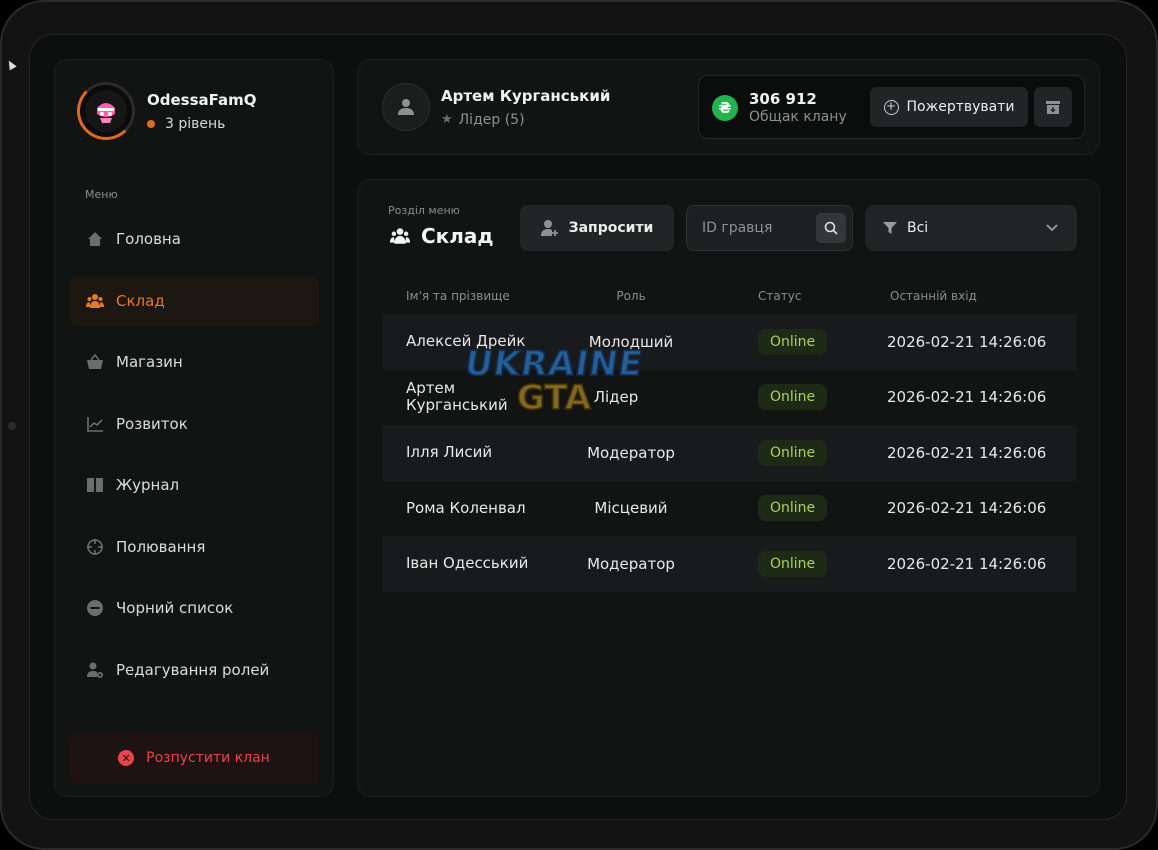  Describe the element at coordinates (725, 108) in the screenshot. I see `hryvnia-icon: ₴` at that location.